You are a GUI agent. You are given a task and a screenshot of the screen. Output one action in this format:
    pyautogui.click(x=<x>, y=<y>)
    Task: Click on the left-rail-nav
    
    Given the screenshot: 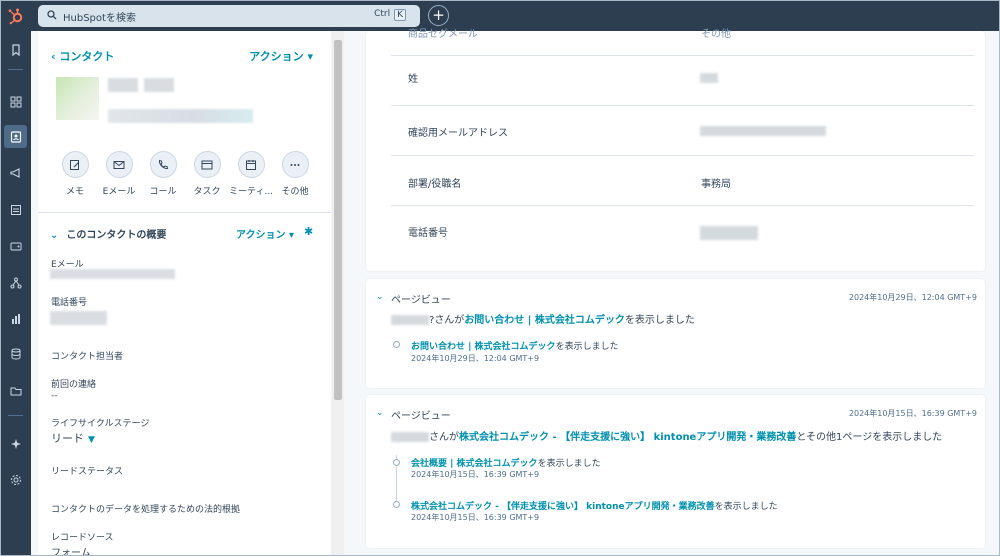 What is the action you would take?
    pyautogui.click(x=15, y=293)
    